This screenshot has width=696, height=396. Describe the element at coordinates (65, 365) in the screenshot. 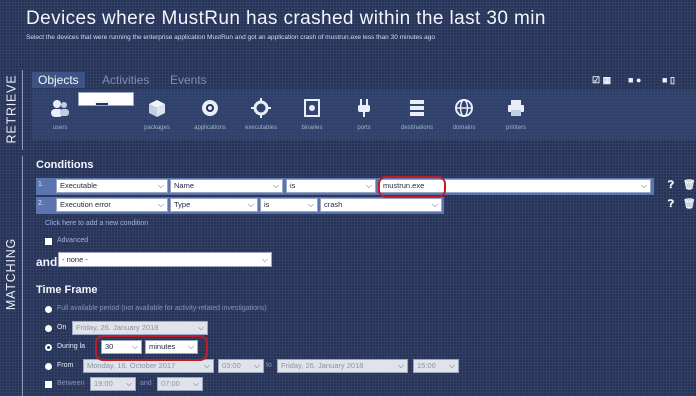

I see `from-label: From` at that location.